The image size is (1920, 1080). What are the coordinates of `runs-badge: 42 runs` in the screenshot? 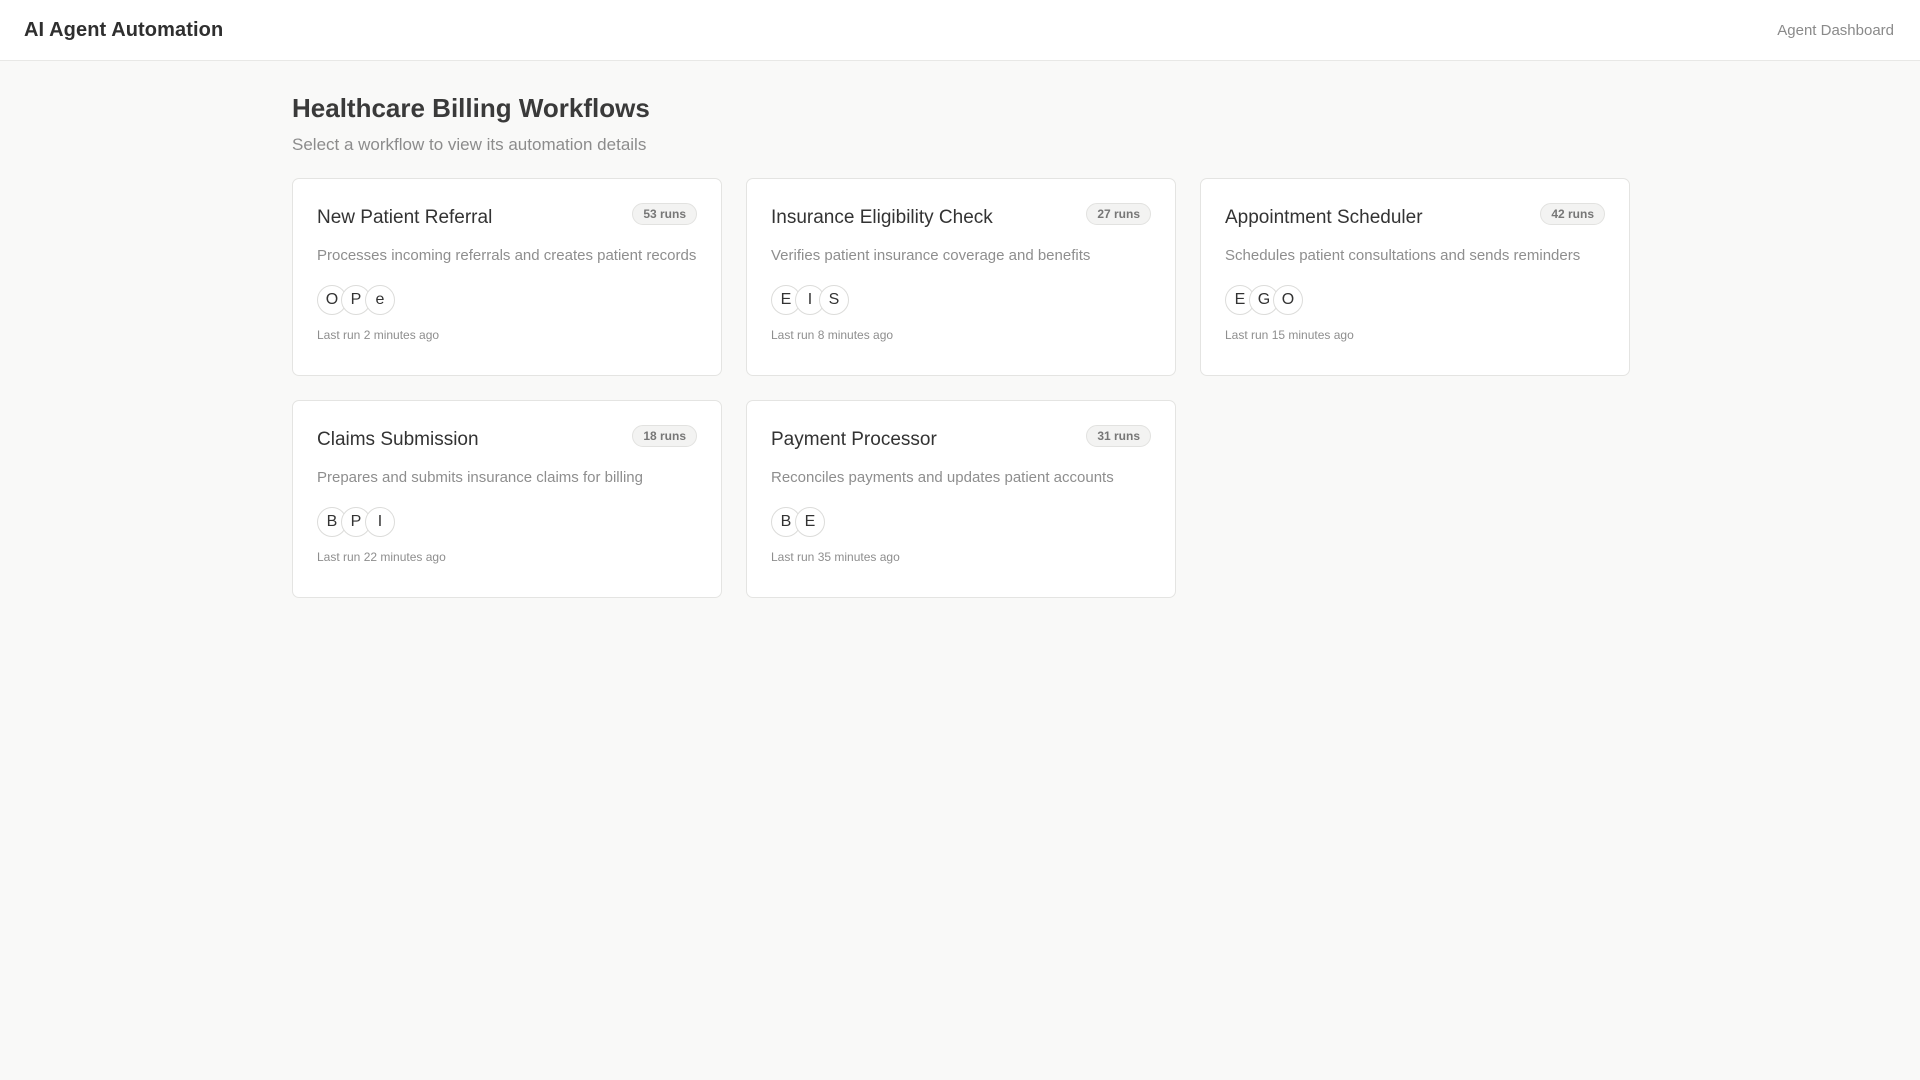 It's located at (1572, 214).